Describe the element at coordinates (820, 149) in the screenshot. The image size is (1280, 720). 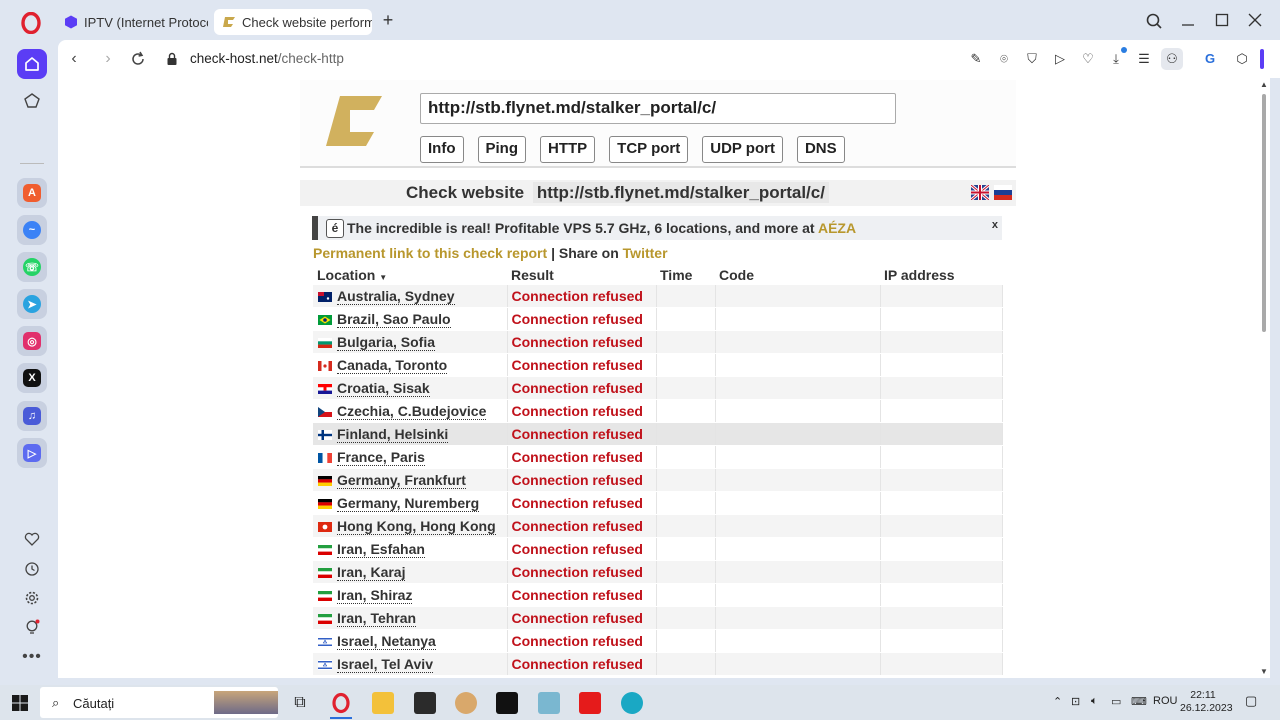
I see `dns-button: DNS` at that location.